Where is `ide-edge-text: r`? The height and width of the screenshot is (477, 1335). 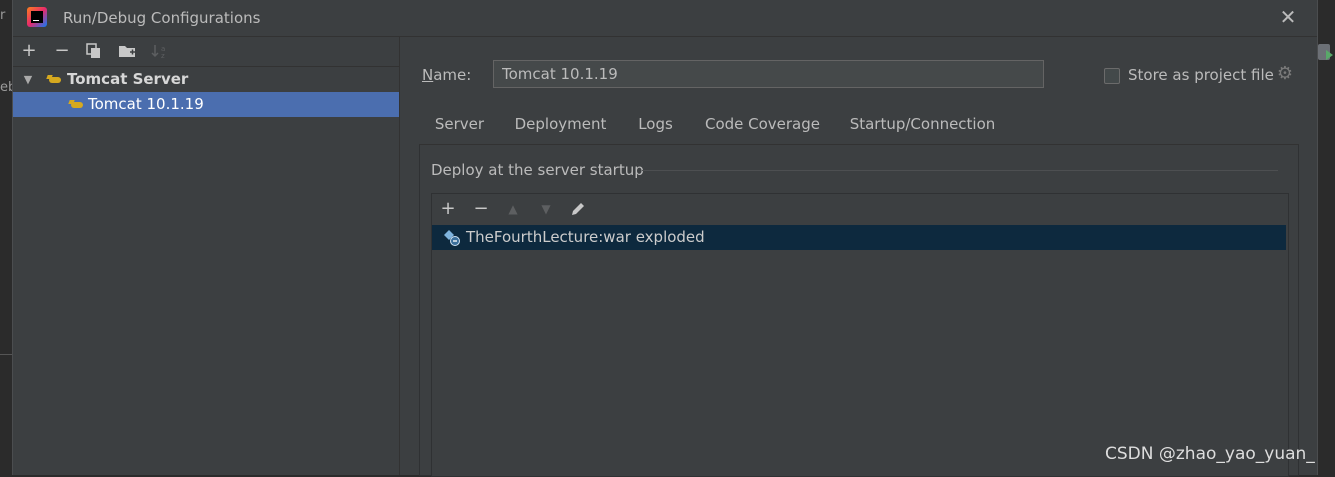 ide-edge-text: r is located at coordinates (3, 15).